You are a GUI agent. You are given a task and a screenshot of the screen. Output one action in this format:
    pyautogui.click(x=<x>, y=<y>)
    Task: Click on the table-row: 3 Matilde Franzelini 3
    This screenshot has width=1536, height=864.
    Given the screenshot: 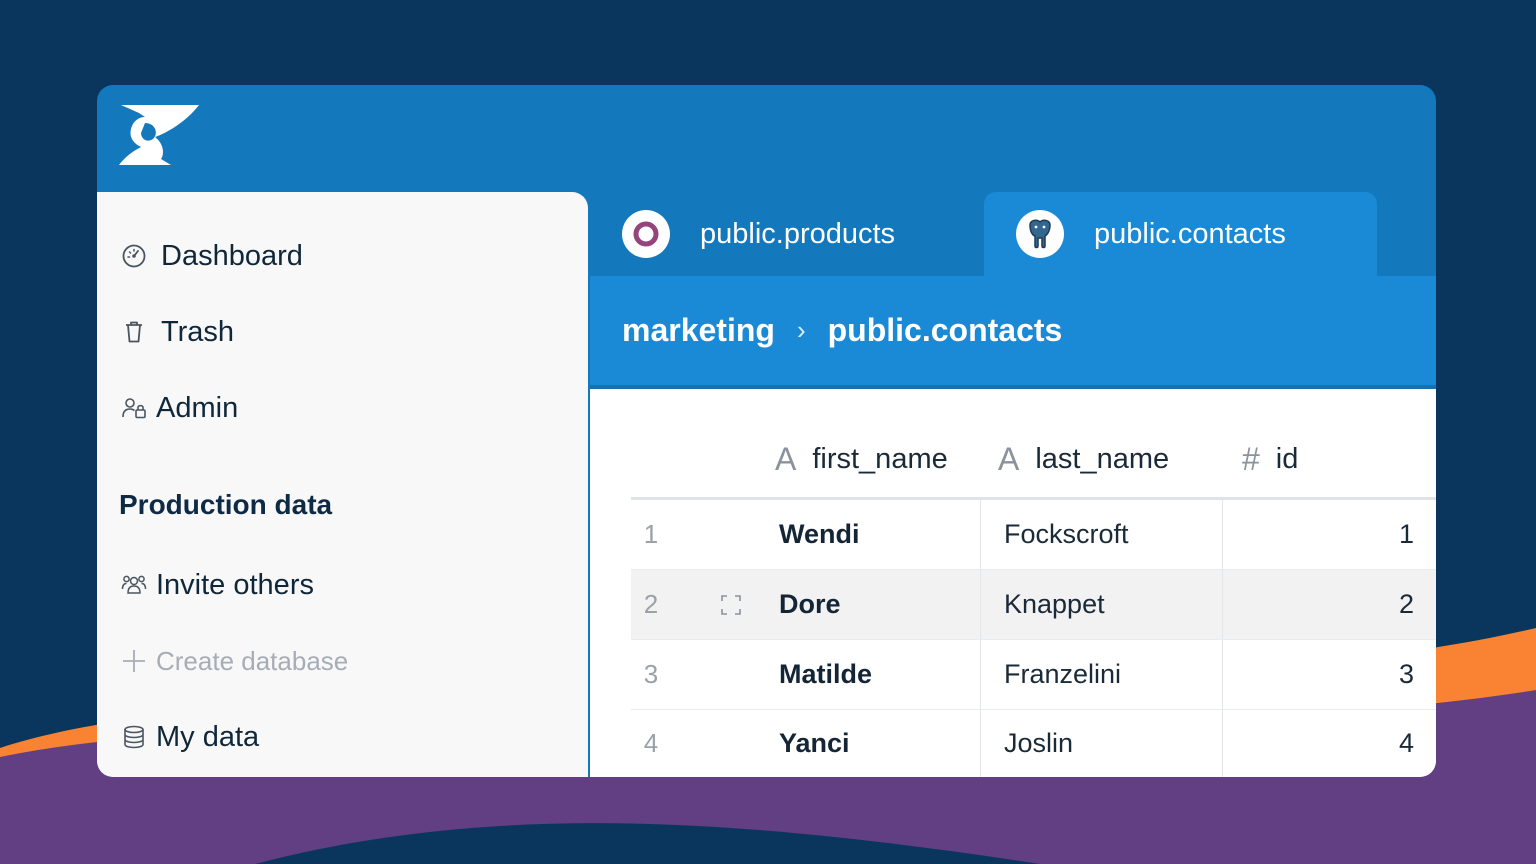 What is the action you would take?
    pyautogui.click(x=1033, y=675)
    